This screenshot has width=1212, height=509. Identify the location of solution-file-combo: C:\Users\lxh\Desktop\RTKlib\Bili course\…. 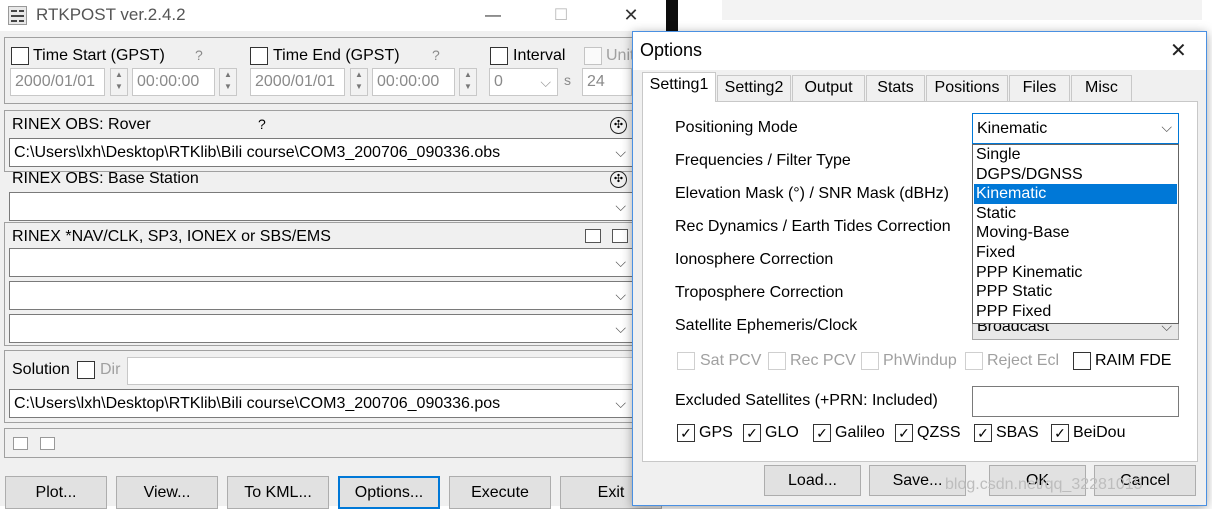
(321, 403).